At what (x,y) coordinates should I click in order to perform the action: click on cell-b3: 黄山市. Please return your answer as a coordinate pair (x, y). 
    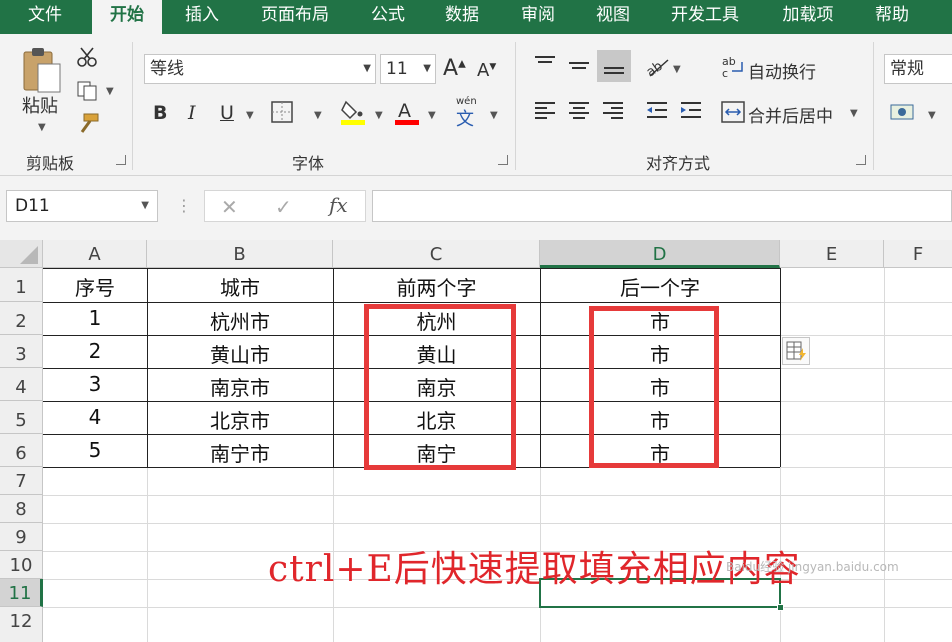
    Looking at the image, I should click on (240, 353).